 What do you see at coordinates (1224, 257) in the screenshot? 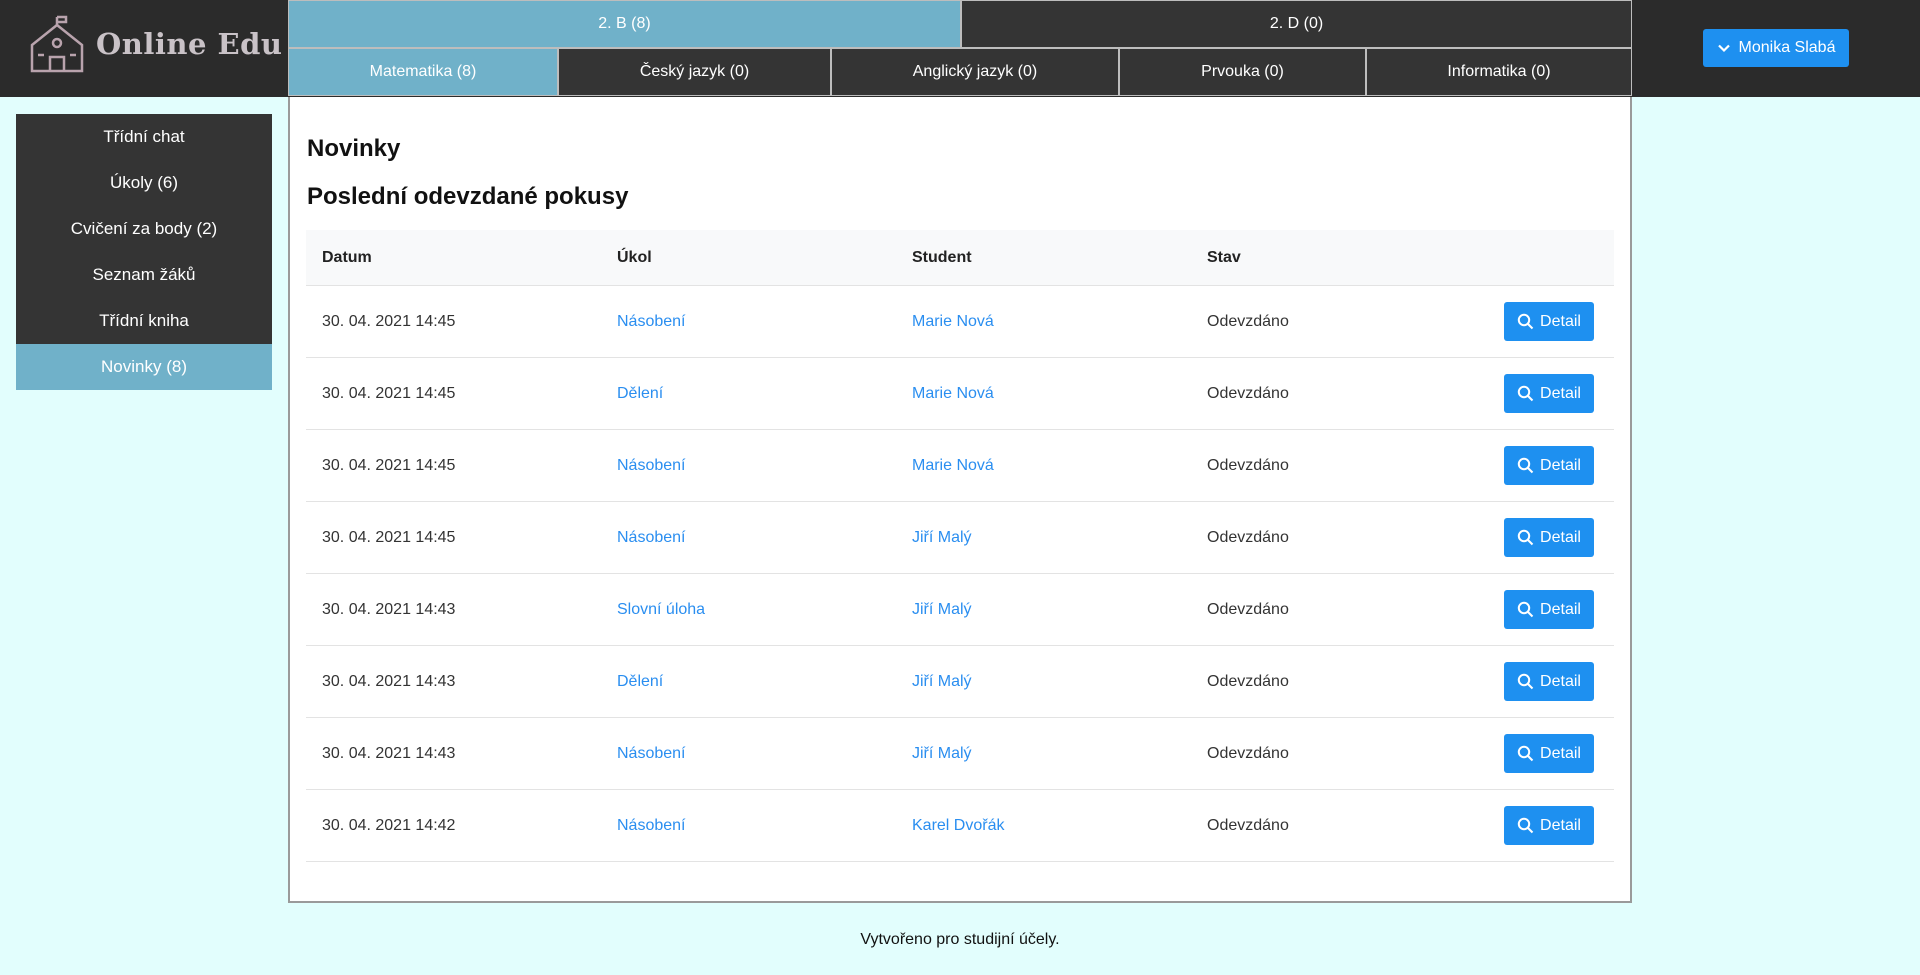
I see `header-stav: Stav` at bounding box center [1224, 257].